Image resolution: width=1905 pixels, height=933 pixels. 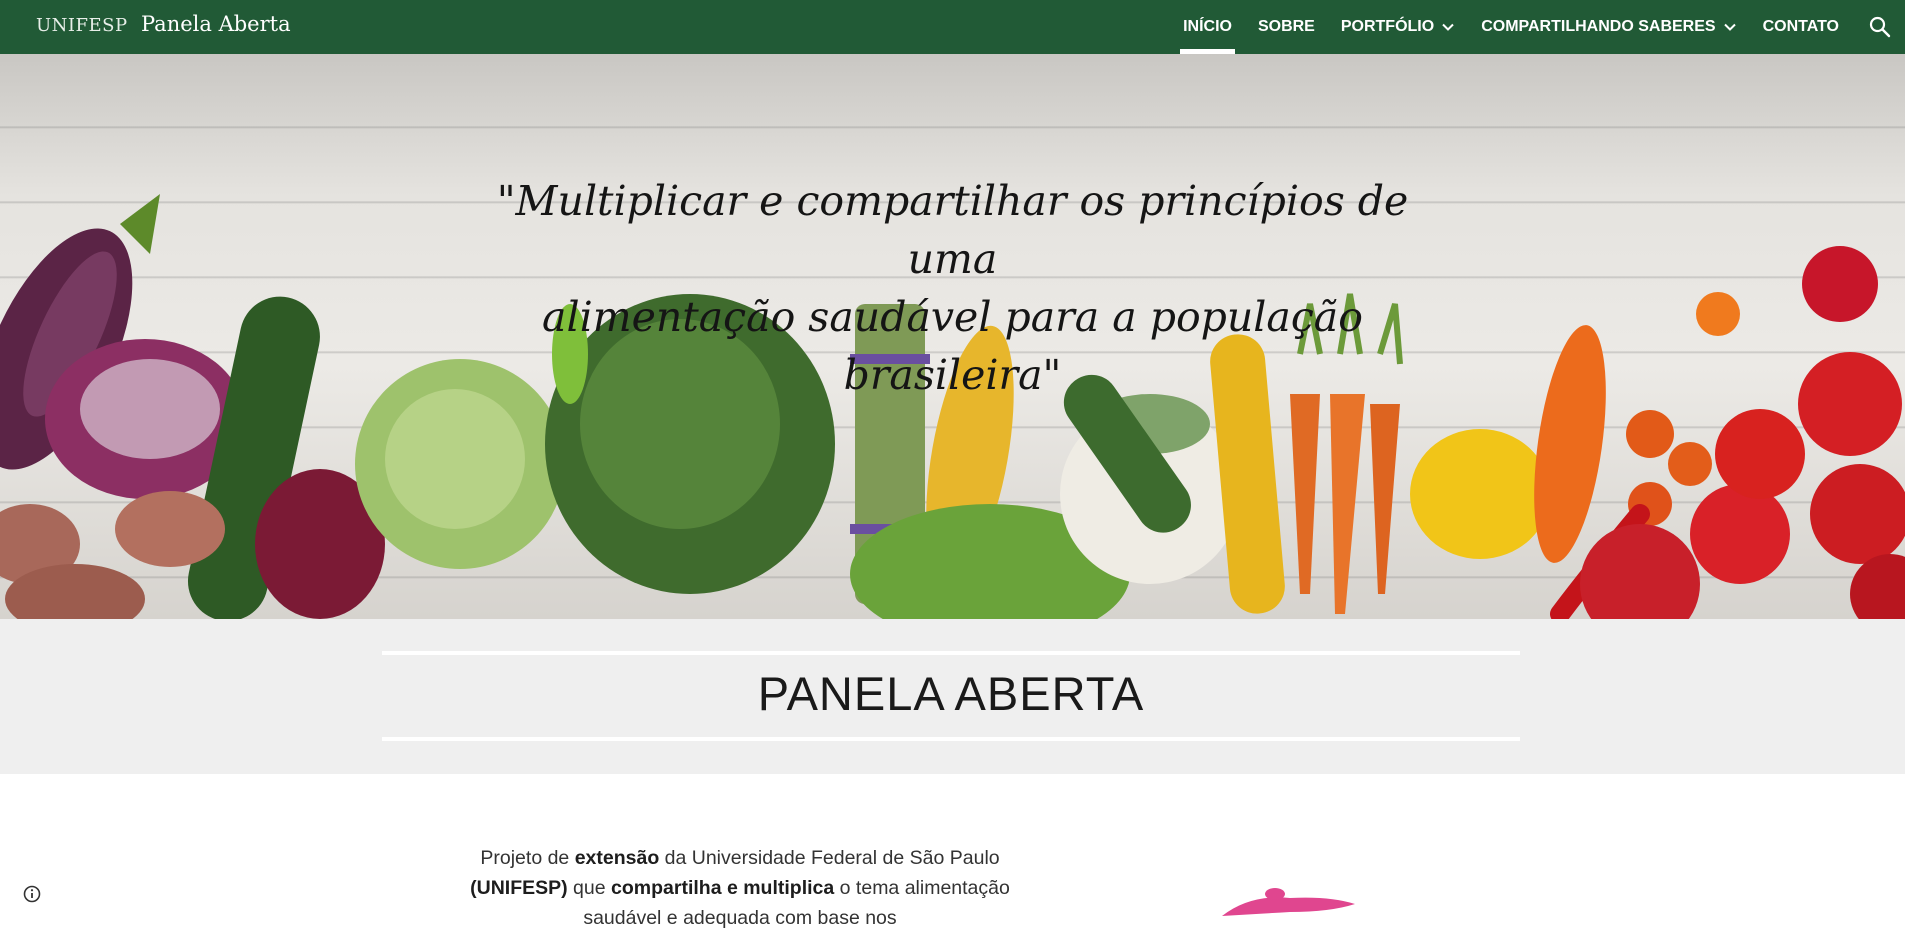 I want to click on site-title: Panela Aberta, so click(x=216, y=24).